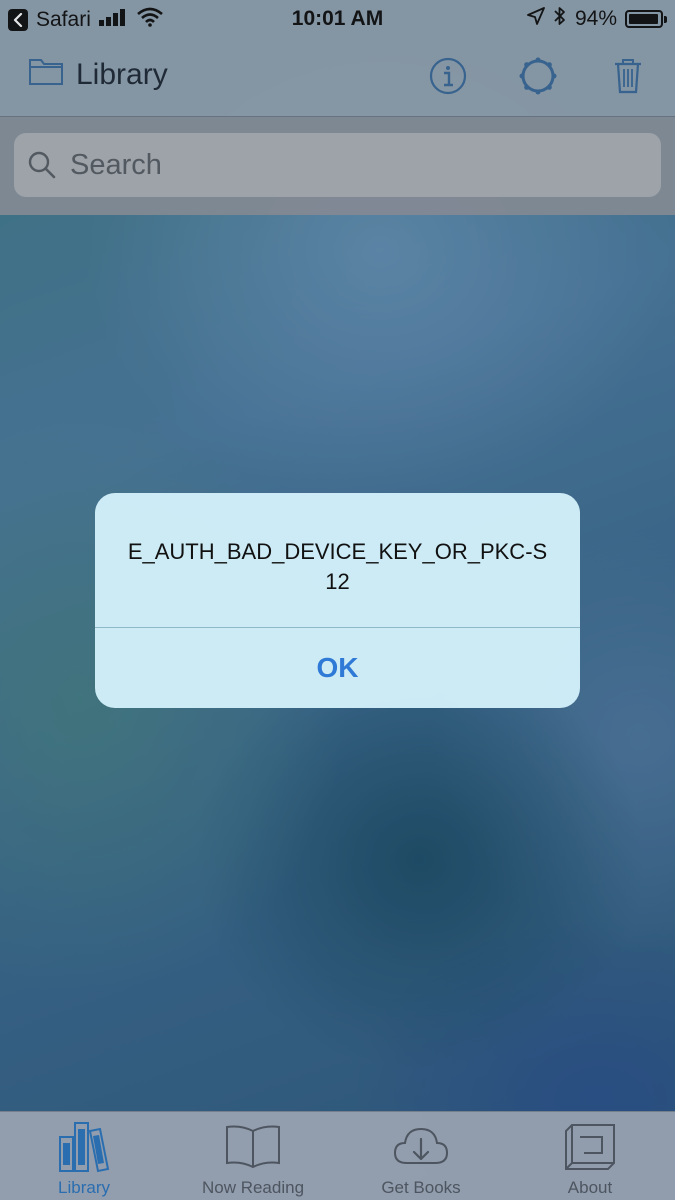 This screenshot has width=675, height=1200. I want to click on tab-about: About, so click(590, 1156).